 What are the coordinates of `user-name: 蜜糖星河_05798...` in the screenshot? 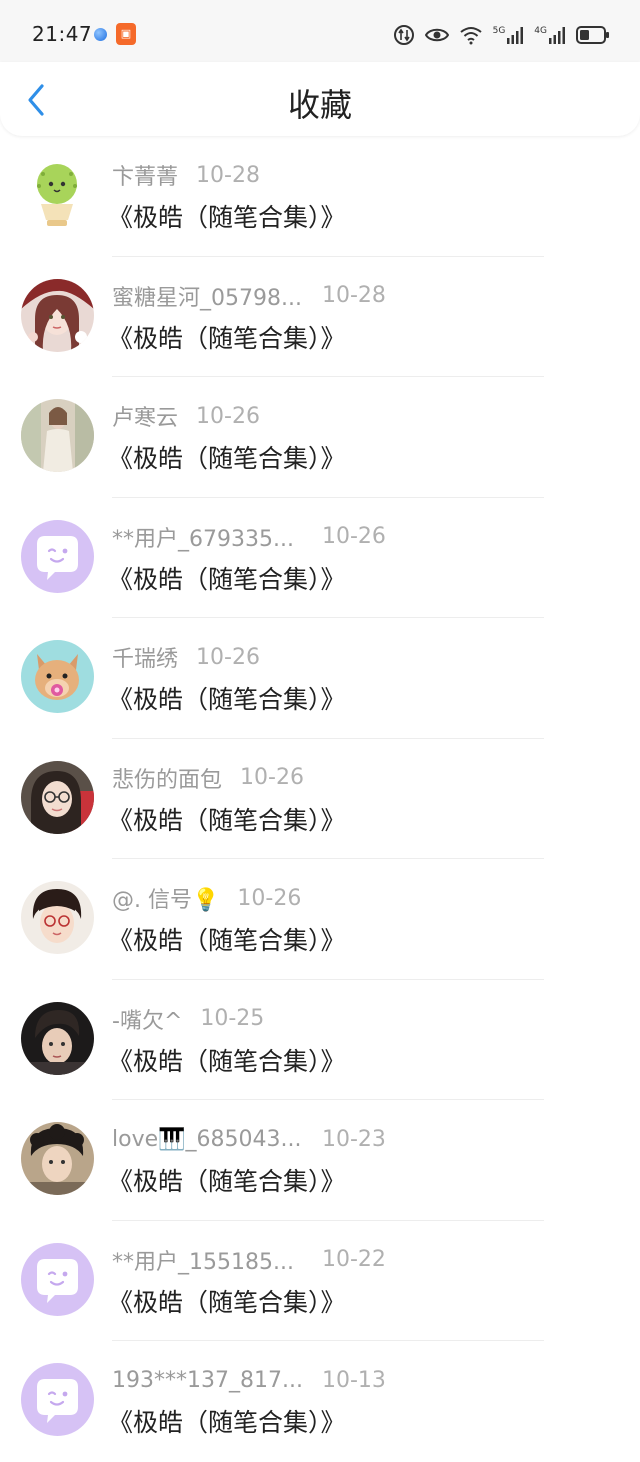 It's located at (217, 296).